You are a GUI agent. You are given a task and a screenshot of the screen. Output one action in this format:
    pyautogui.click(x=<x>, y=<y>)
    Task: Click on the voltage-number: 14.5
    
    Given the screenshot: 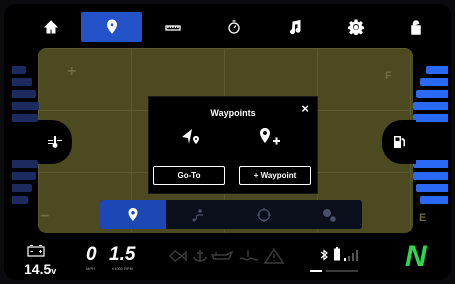 What is the action you would take?
    pyautogui.click(x=38, y=269)
    